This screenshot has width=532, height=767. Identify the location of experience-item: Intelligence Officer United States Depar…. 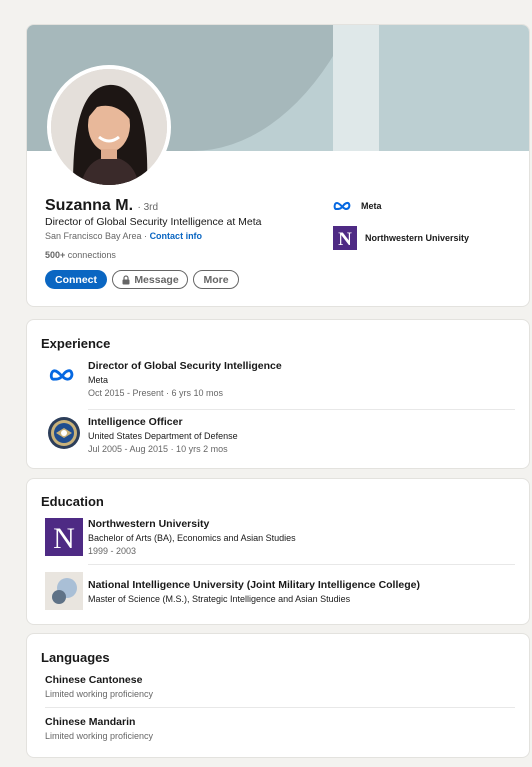
(279, 437).